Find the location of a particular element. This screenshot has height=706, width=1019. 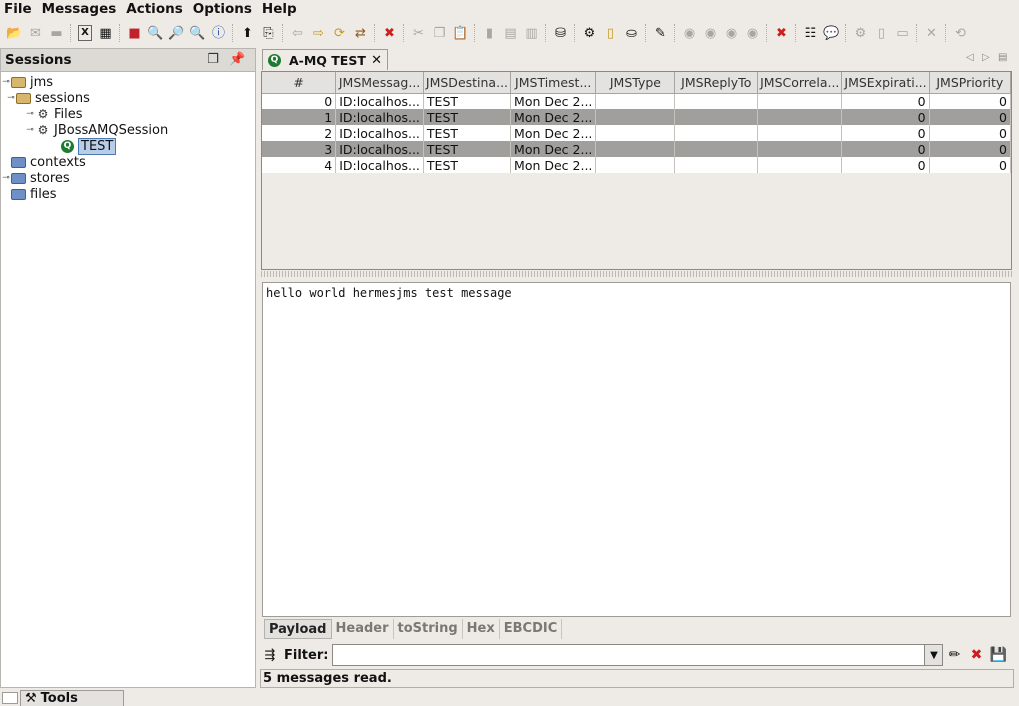

sql-search-icon: 🔎 is located at coordinates (176, 33).